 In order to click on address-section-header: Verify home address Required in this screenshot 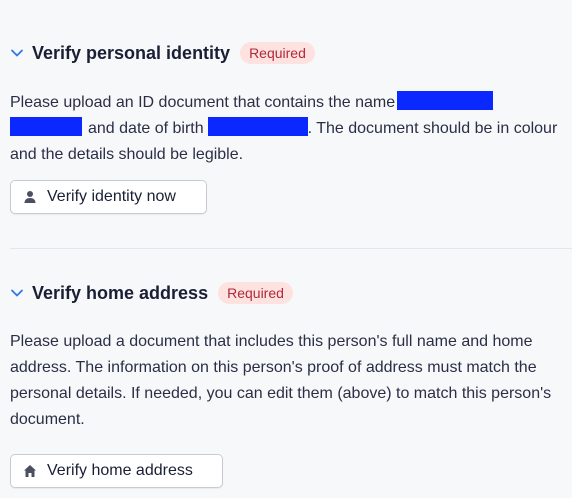, I will do `click(151, 293)`.